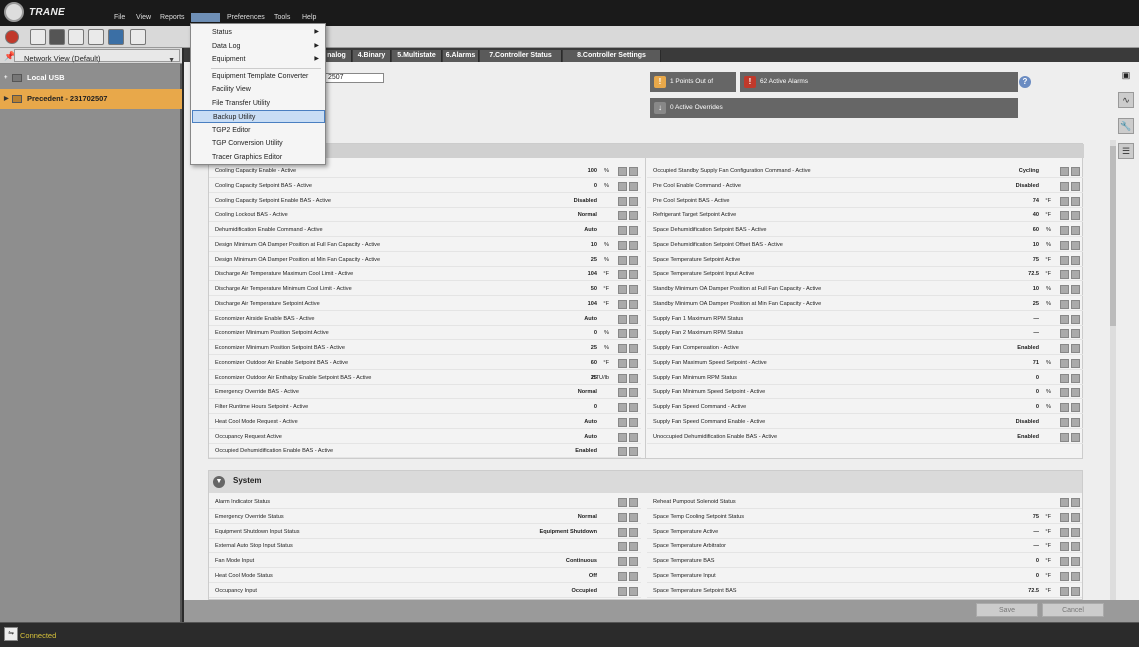  I want to click on tab-multistate: 5.Multistate, so click(417, 56).